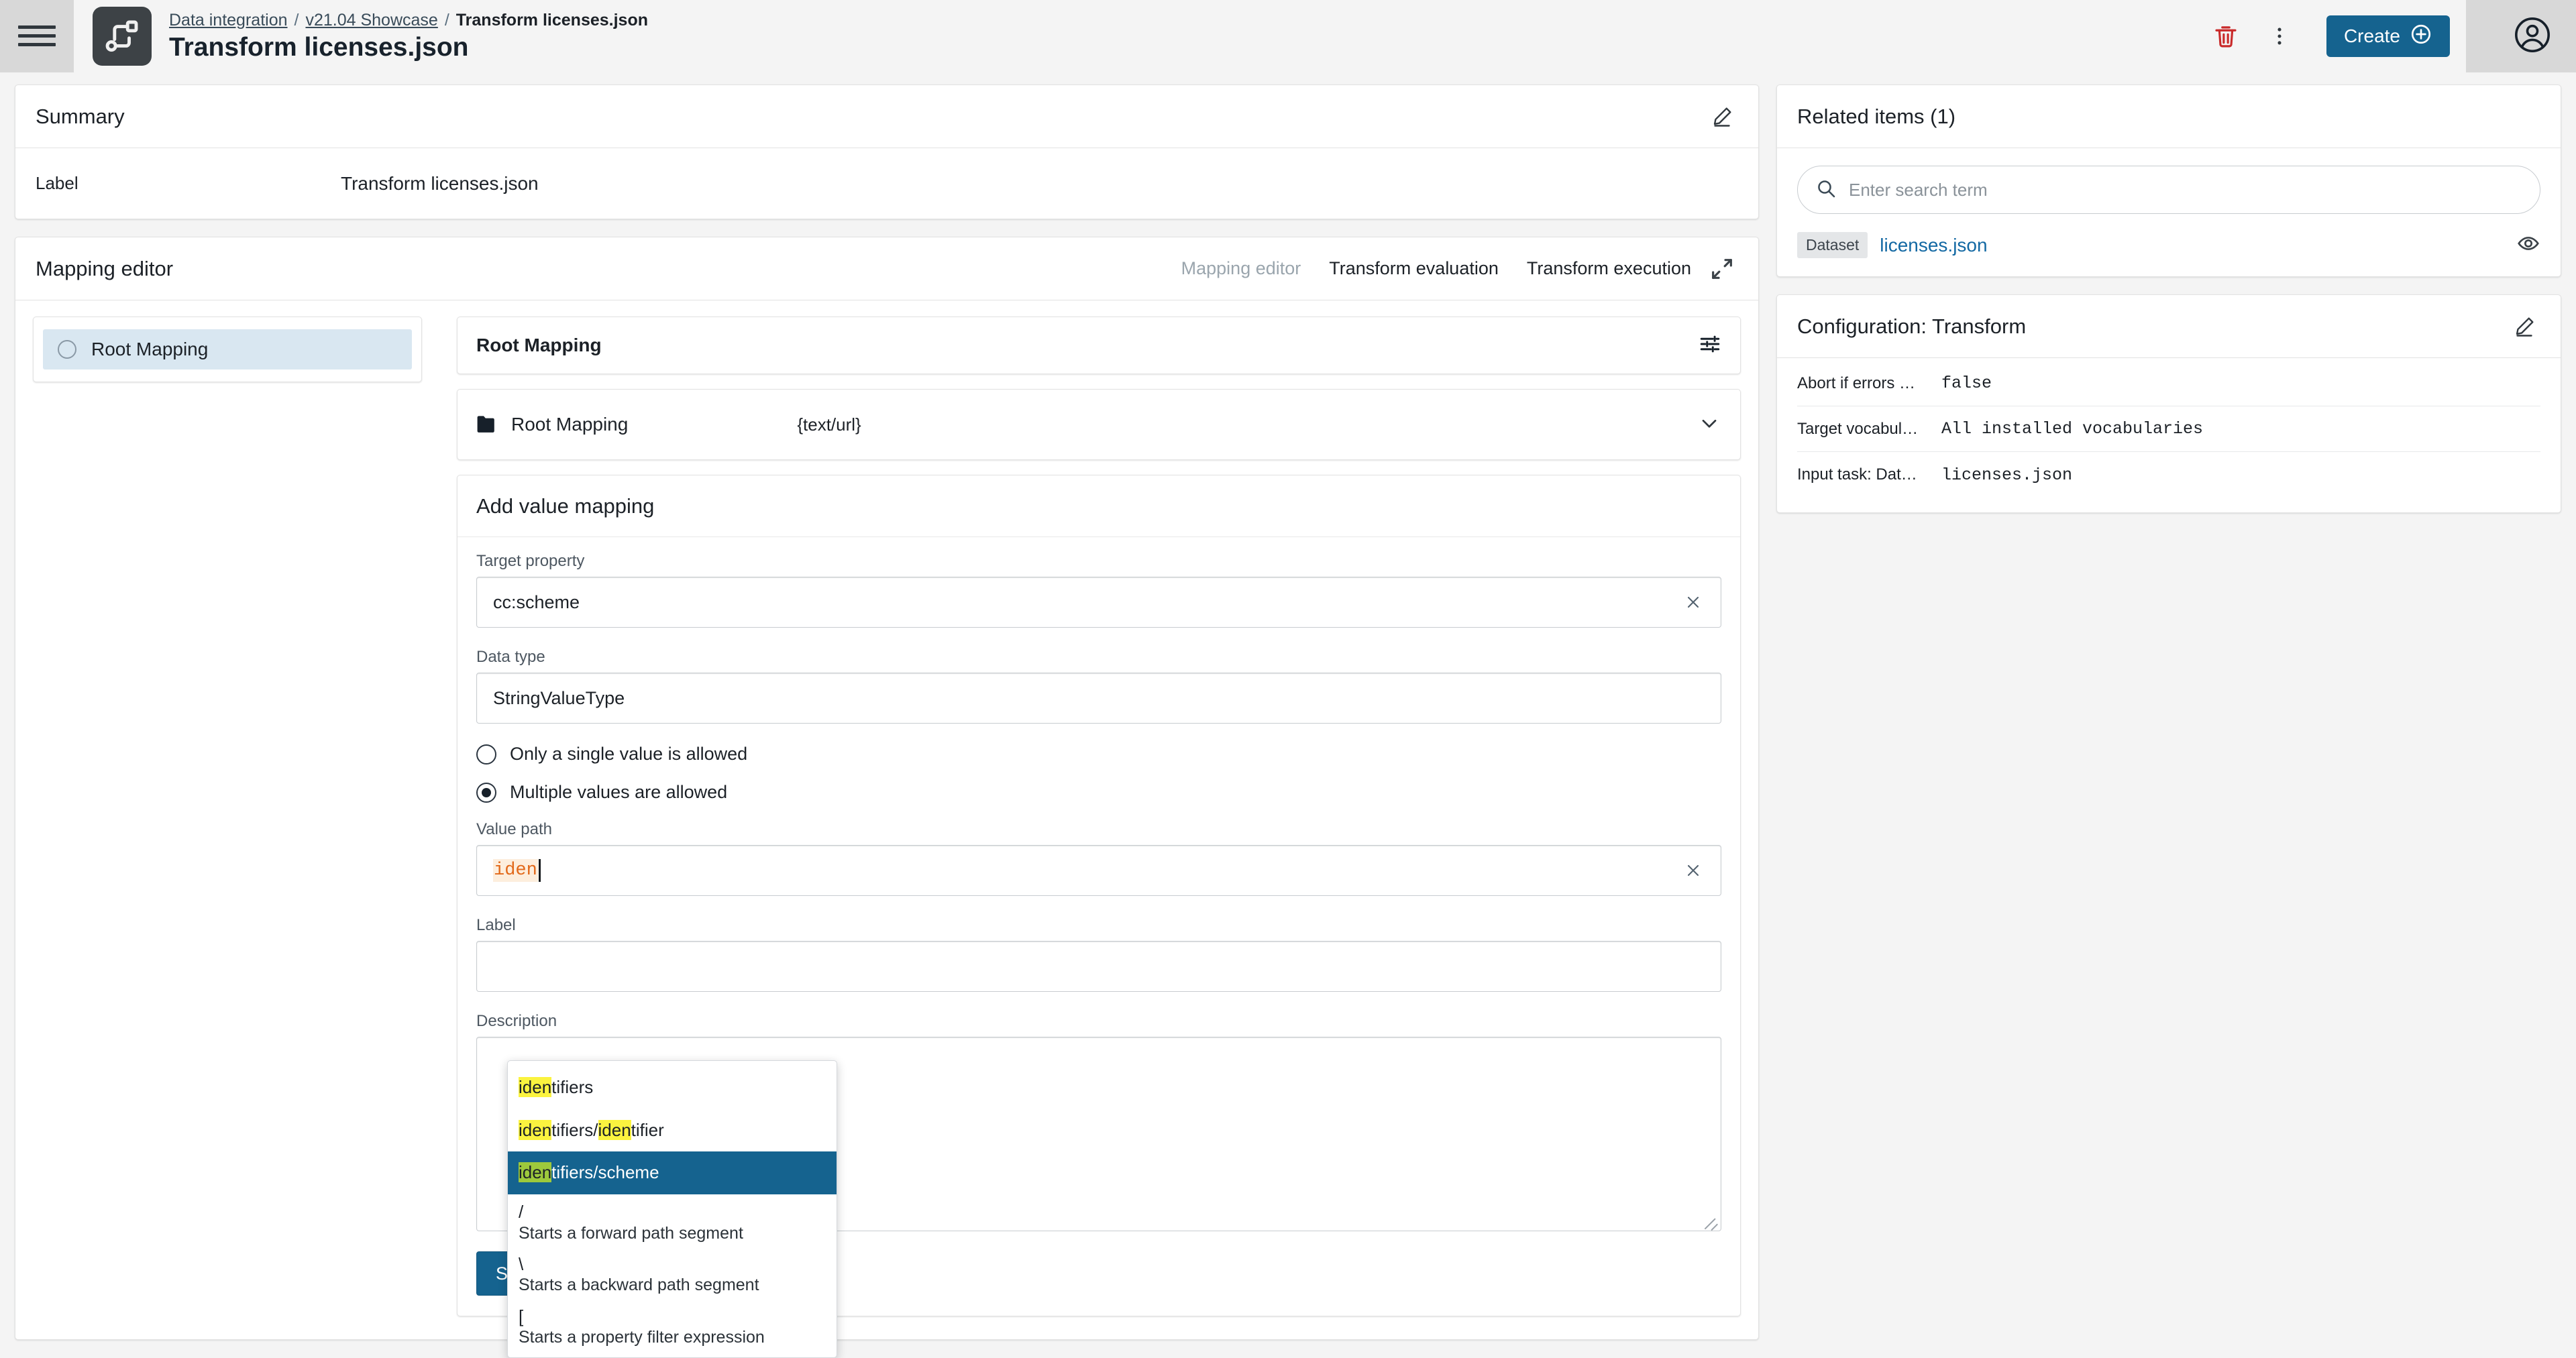  I want to click on radio-multiple-values-label: Multiple values are allowed, so click(619, 792).